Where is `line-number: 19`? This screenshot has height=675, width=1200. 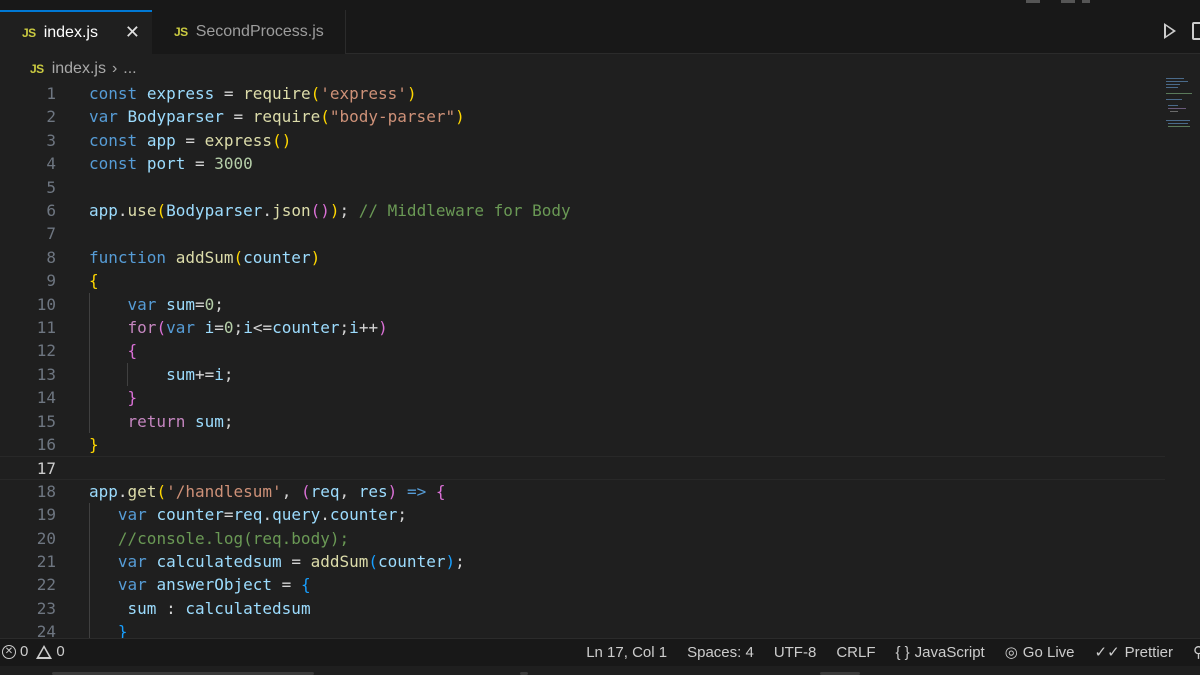 line-number: 19 is located at coordinates (46, 515).